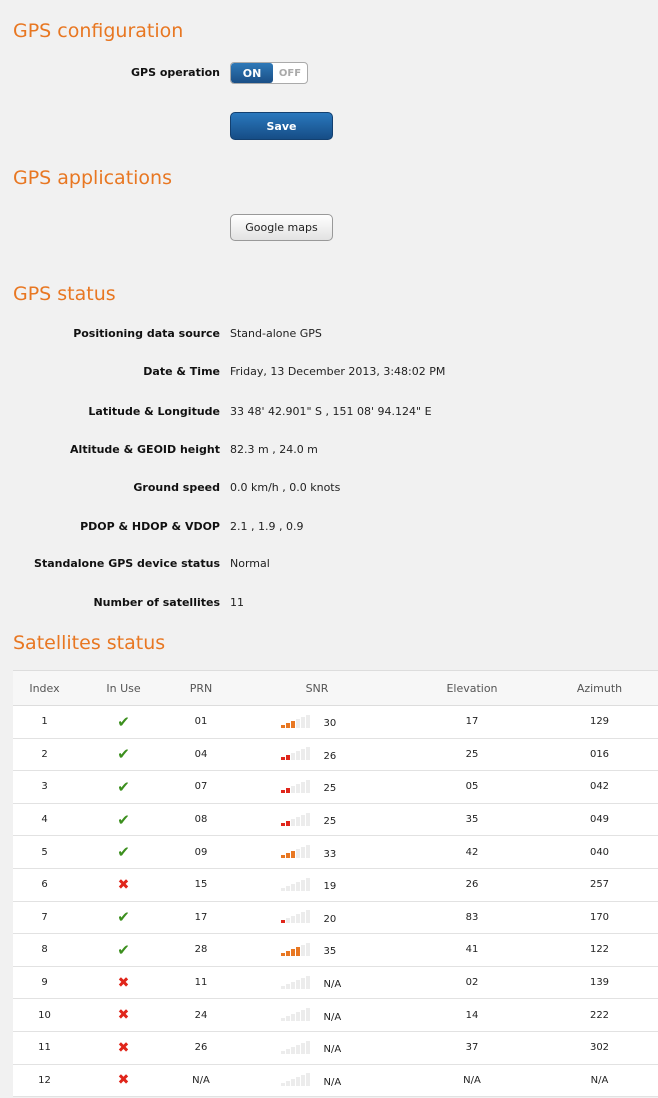  I want to click on gps-applications-heading: GPS applications, so click(92, 178).